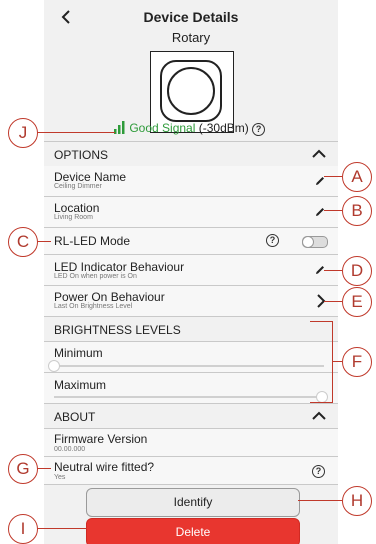 This screenshot has width=376, height=544. Describe the element at coordinates (191, 17) in the screenshot. I see `page-title: Device Details` at that location.